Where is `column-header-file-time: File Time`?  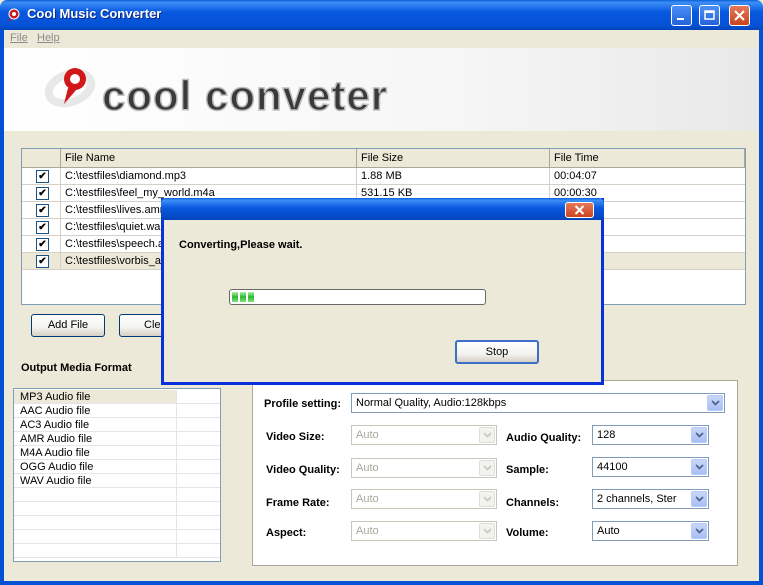 column-header-file-time: File Time is located at coordinates (647, 158).